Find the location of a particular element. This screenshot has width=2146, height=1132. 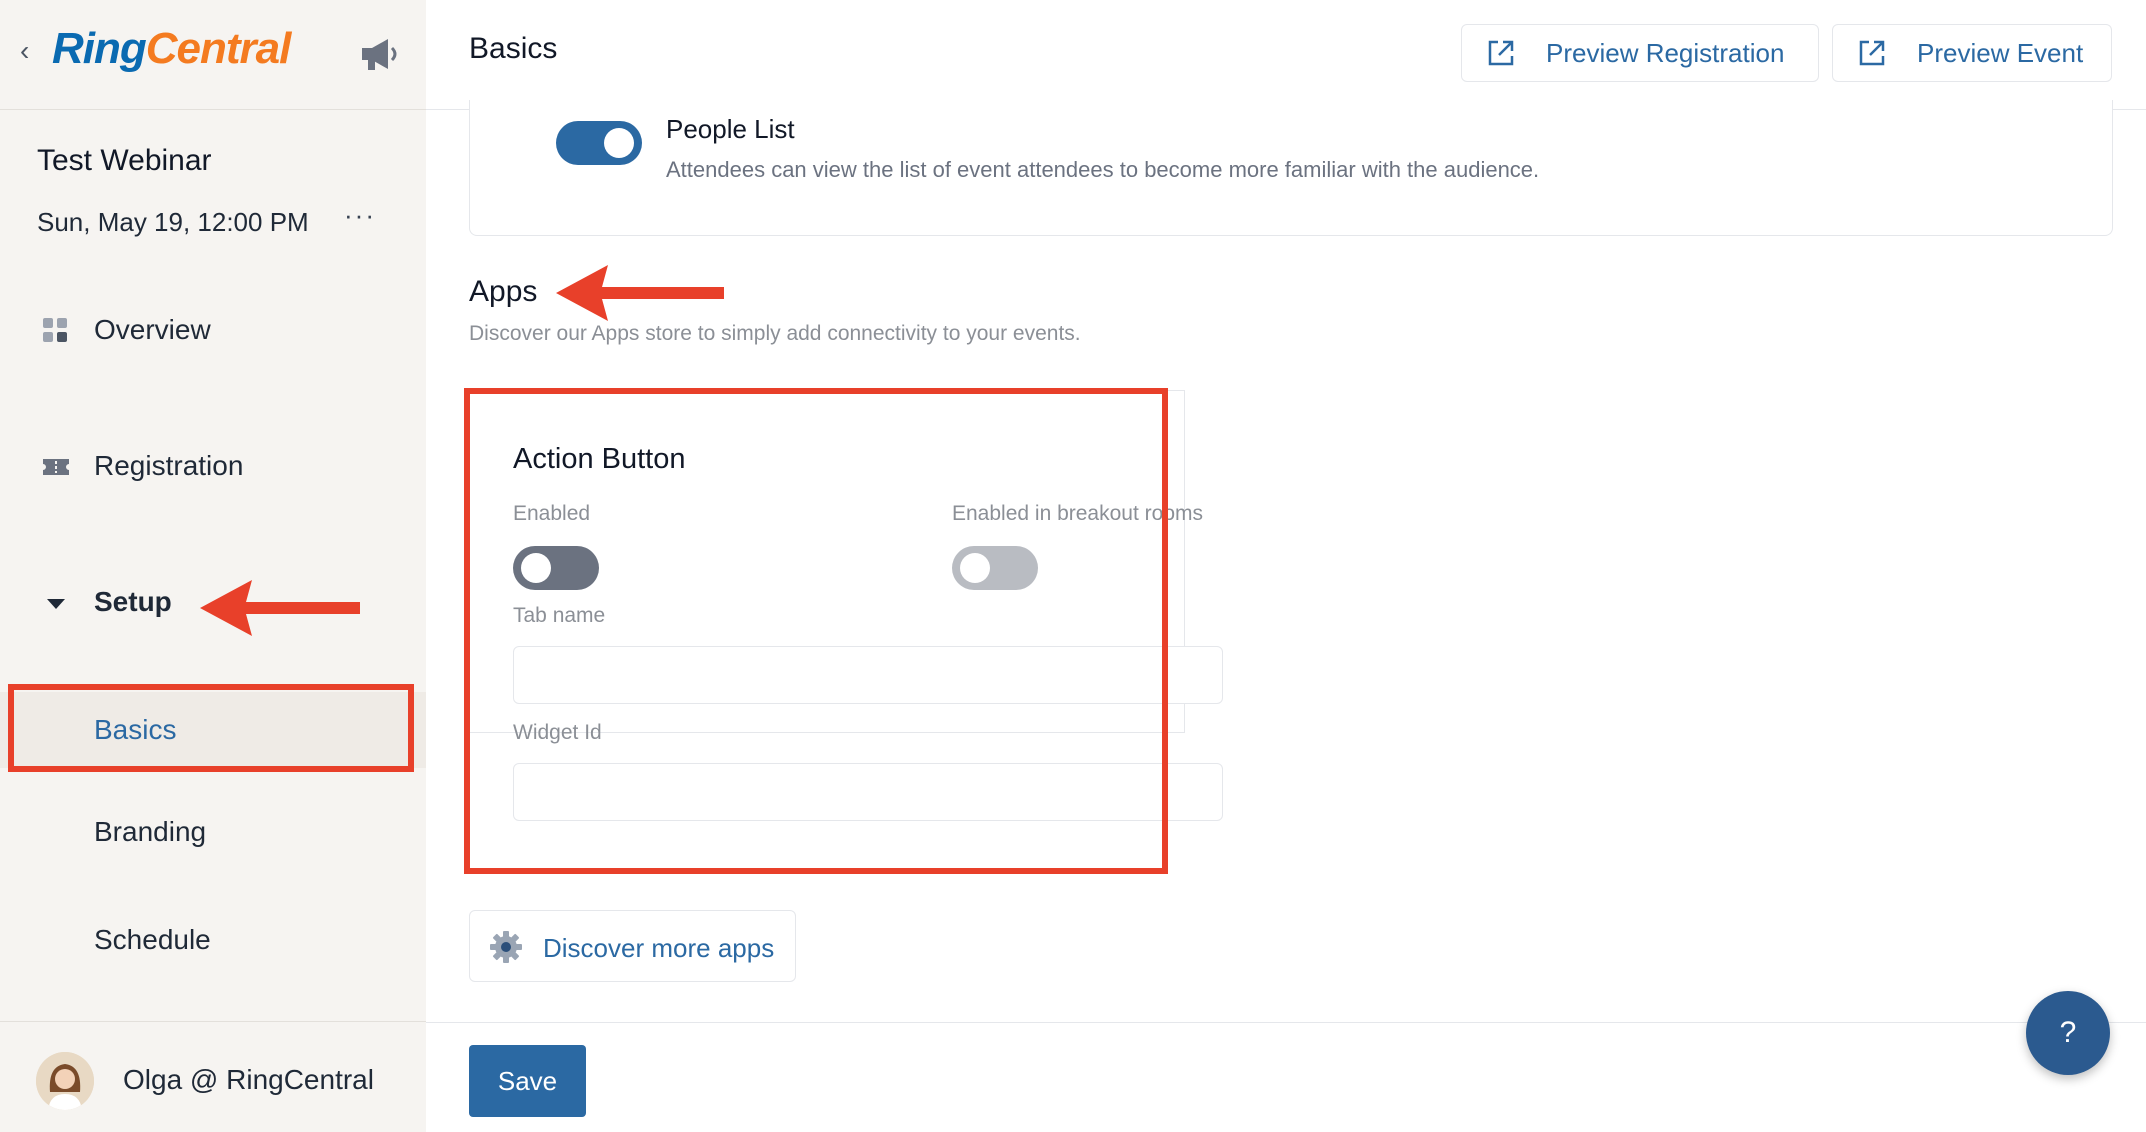

enabled-label: Enabled is located at coordinates (552, 513).